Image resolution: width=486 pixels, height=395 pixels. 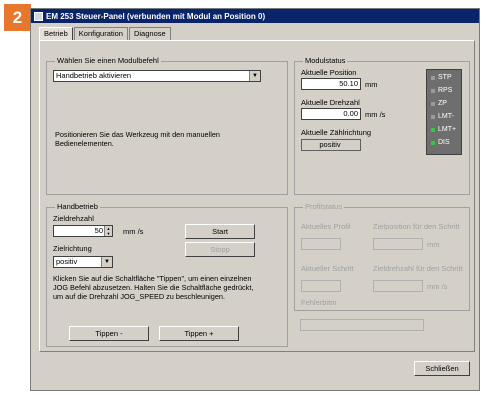 I want to click on led-label: DIS, so click(x=444, y=142).